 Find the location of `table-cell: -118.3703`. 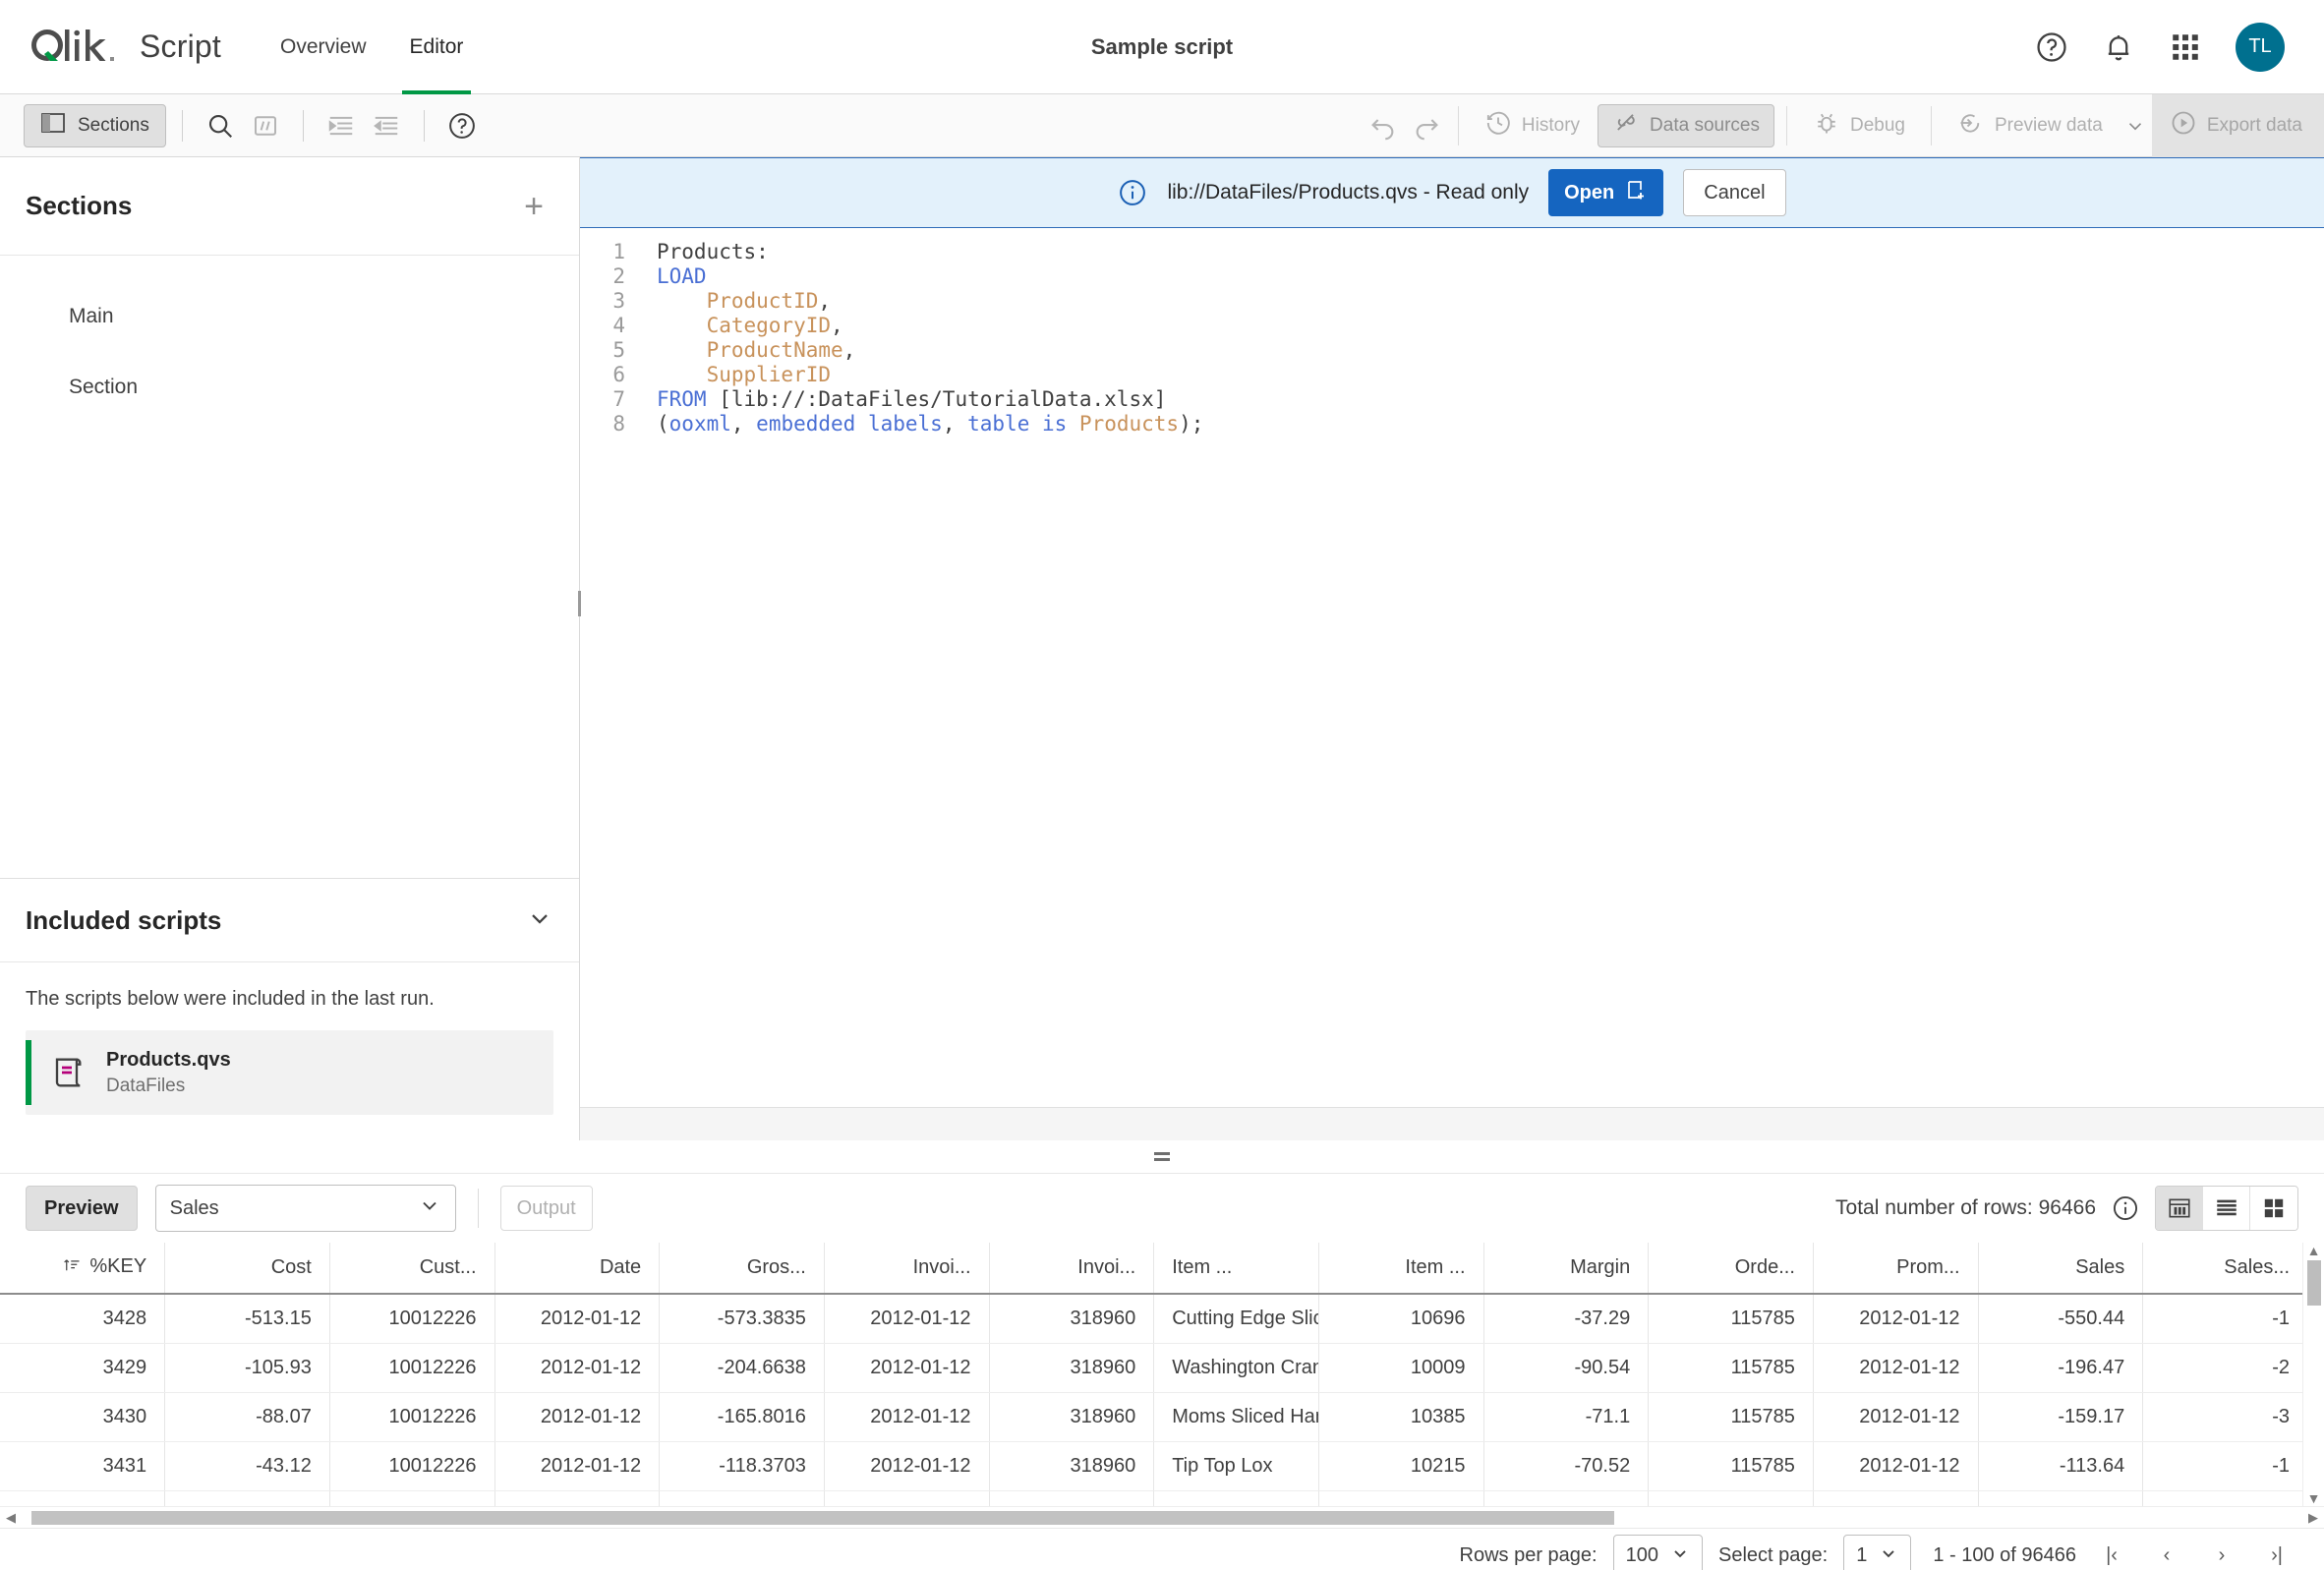

table-cell: -118.3703 is located at coordinates (742, 1466).